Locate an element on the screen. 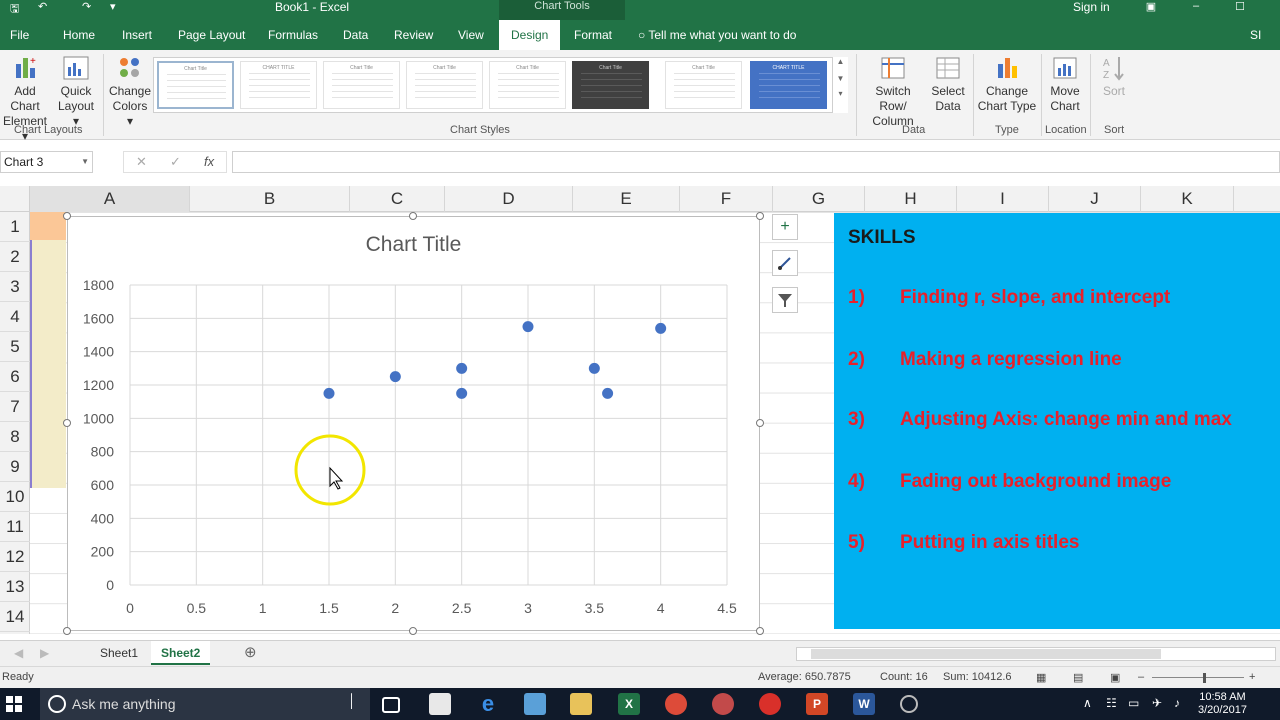 This screenshot has width=1280, height=720. row-header: 11 is located at coordinates (15, 527).